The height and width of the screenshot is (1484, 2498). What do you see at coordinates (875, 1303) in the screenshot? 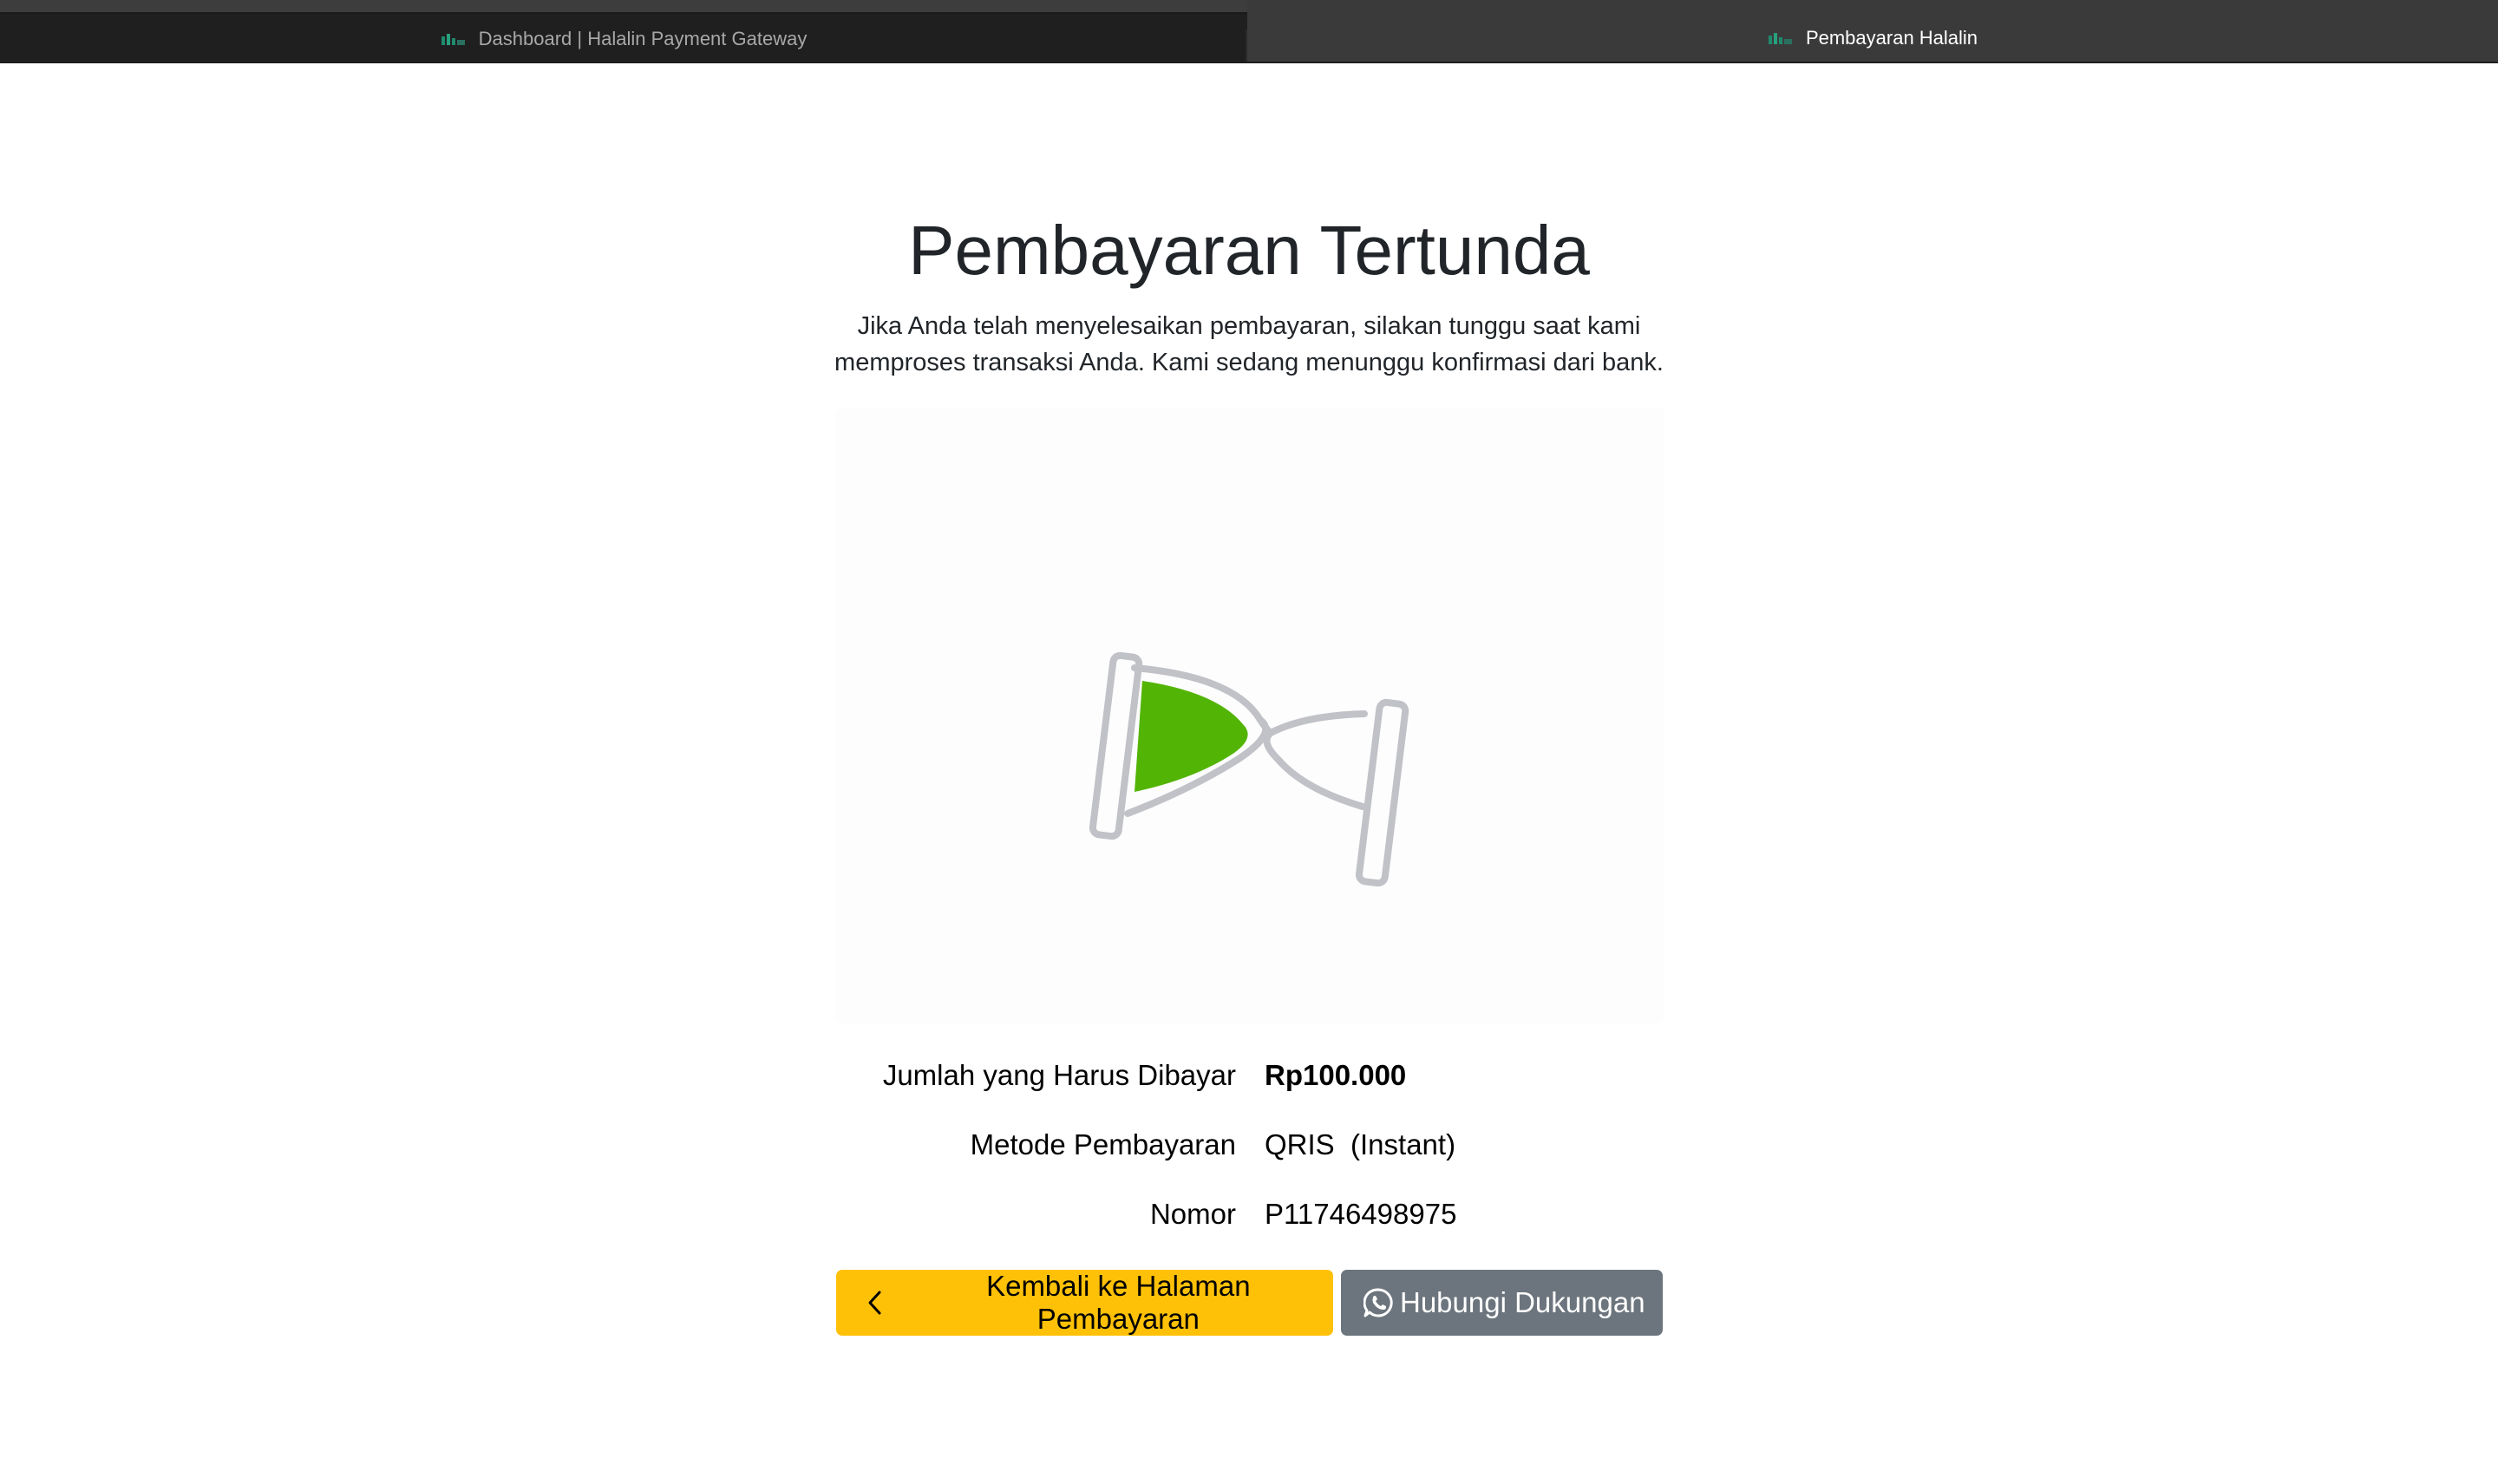
I see `chevron-left-icon` at bounding box center [875, 1303].